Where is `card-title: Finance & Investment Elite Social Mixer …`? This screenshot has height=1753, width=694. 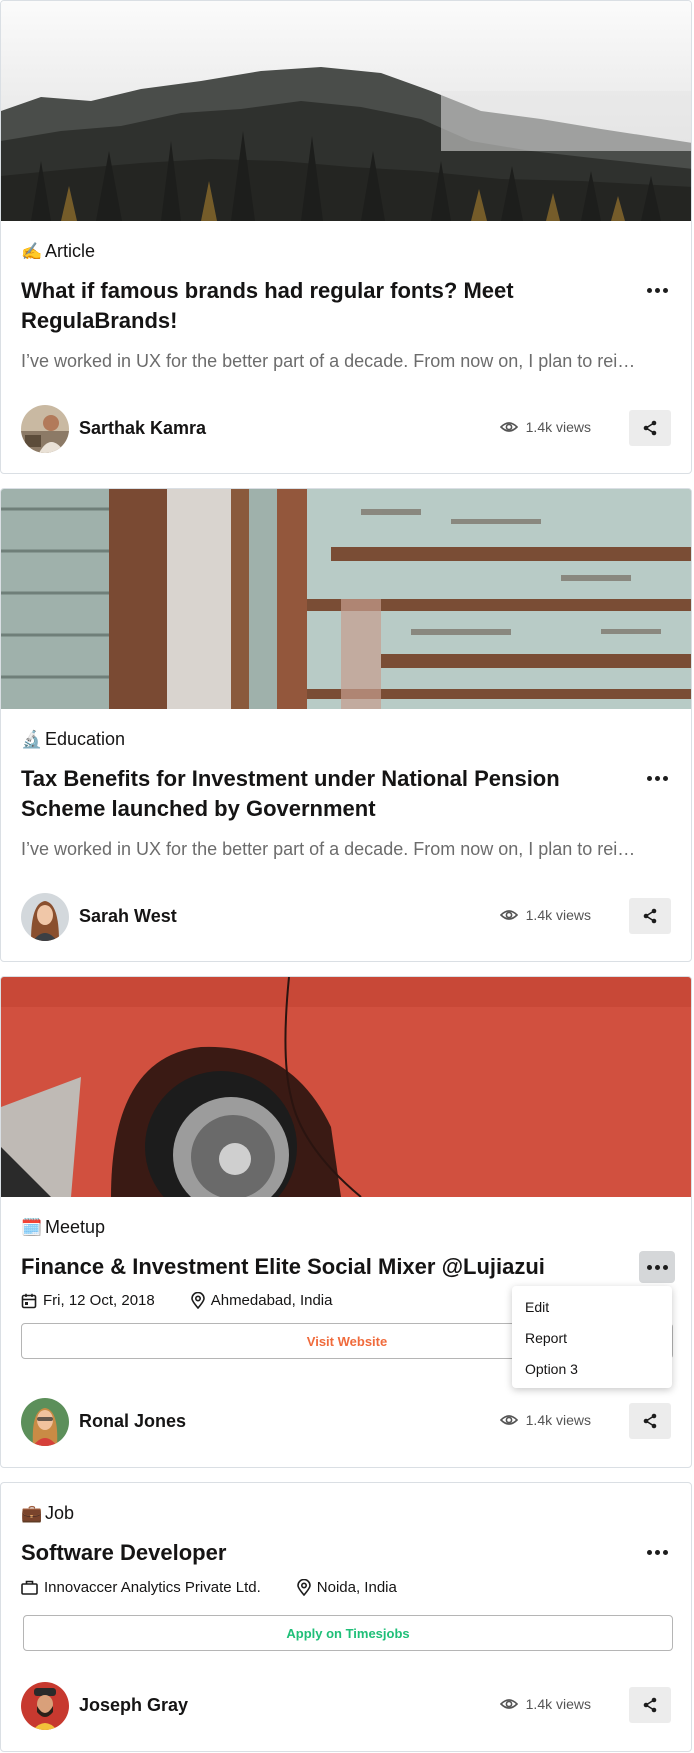
card-title: Finance & Investment Elite Social Mixer … is located at coordinates (321, 1267).